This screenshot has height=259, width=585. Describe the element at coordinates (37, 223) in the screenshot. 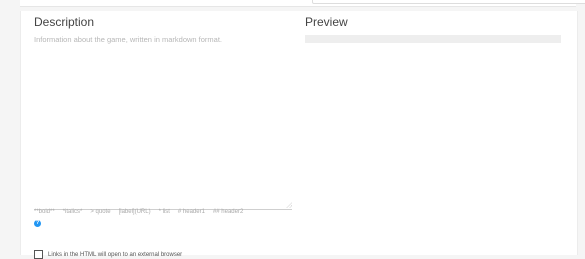

I see `help-icon: ?` at that location.